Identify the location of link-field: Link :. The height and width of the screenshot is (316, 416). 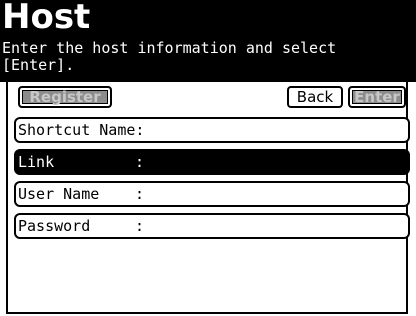
(212, 162).